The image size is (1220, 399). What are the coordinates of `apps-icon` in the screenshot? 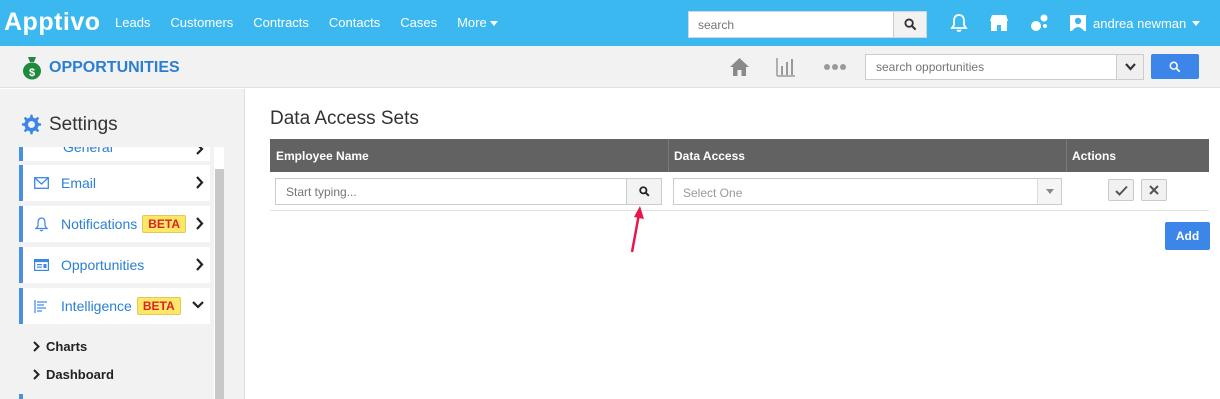 It's located at (1039, 22).